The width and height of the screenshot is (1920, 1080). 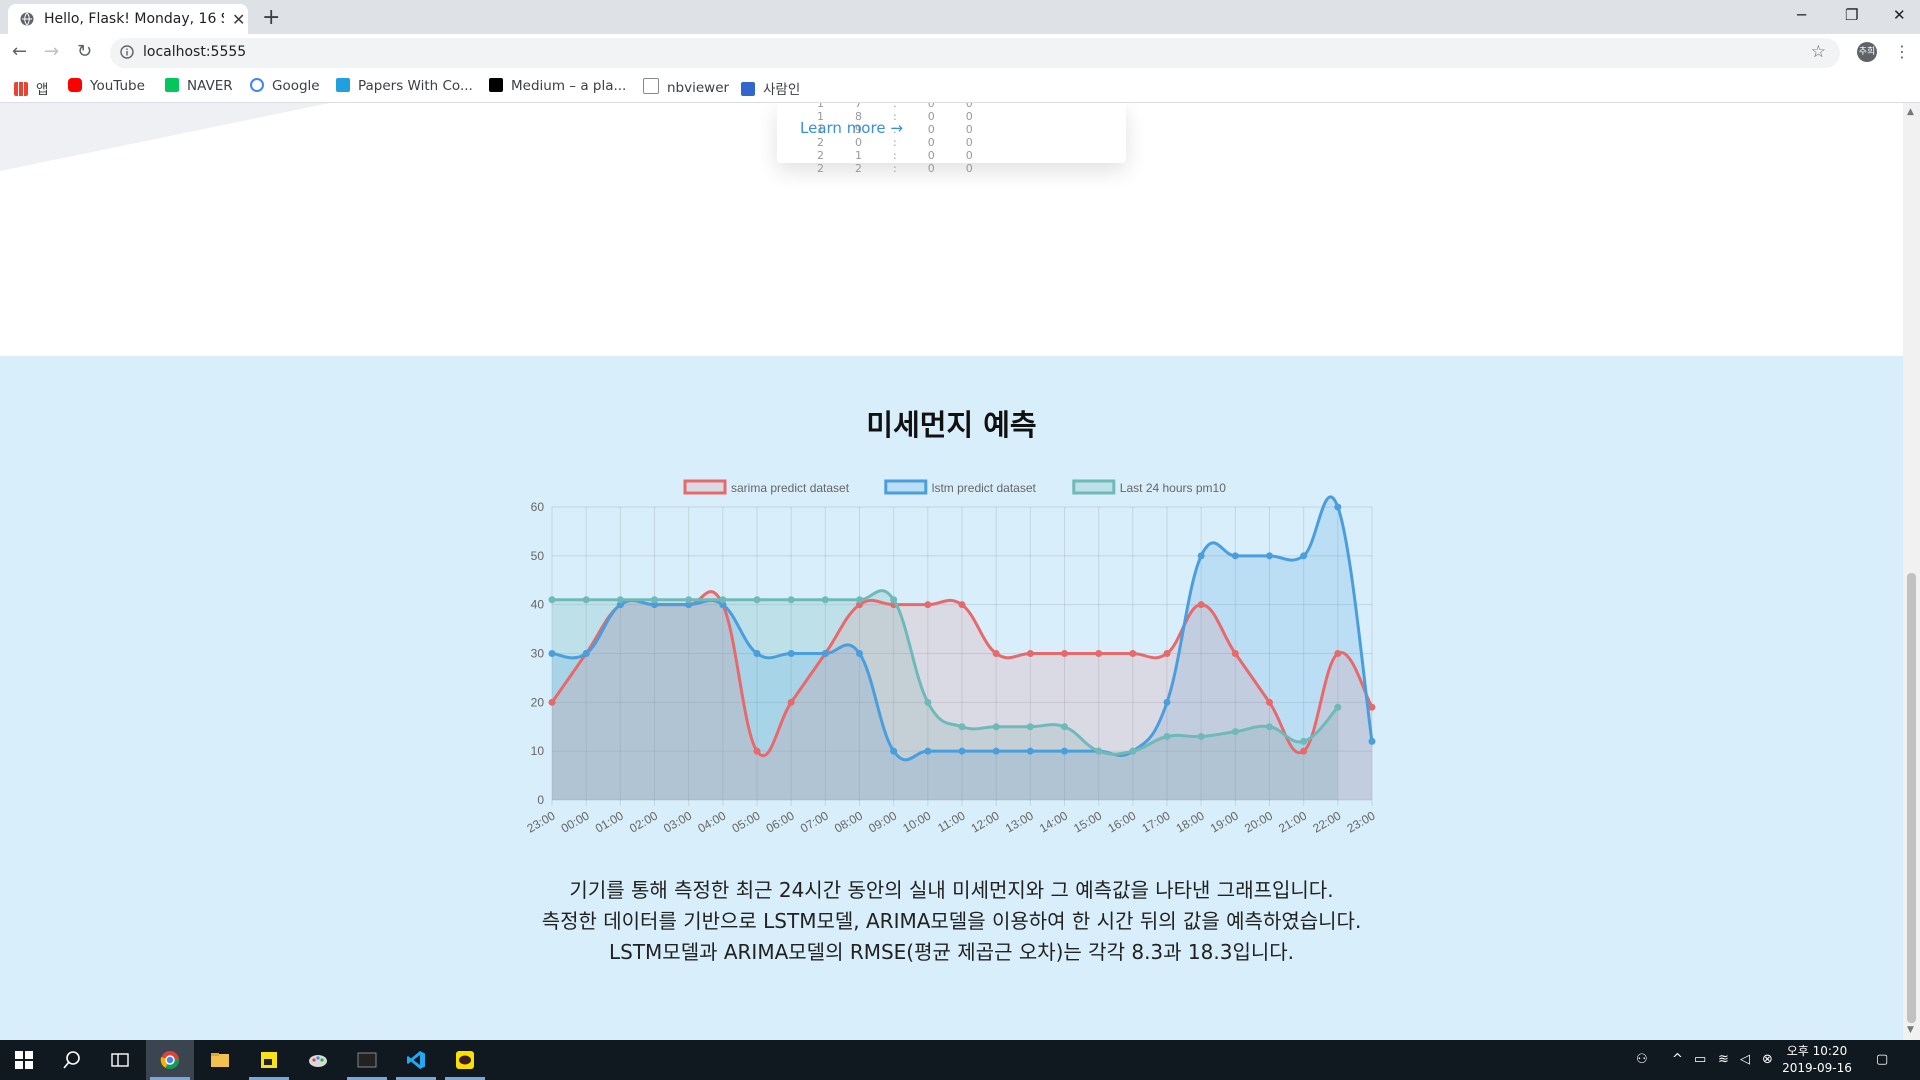 What do you see at coordinates (51, 51) in the screenshot?
I see `forward-icon: →` at bounding box center [51, 51].